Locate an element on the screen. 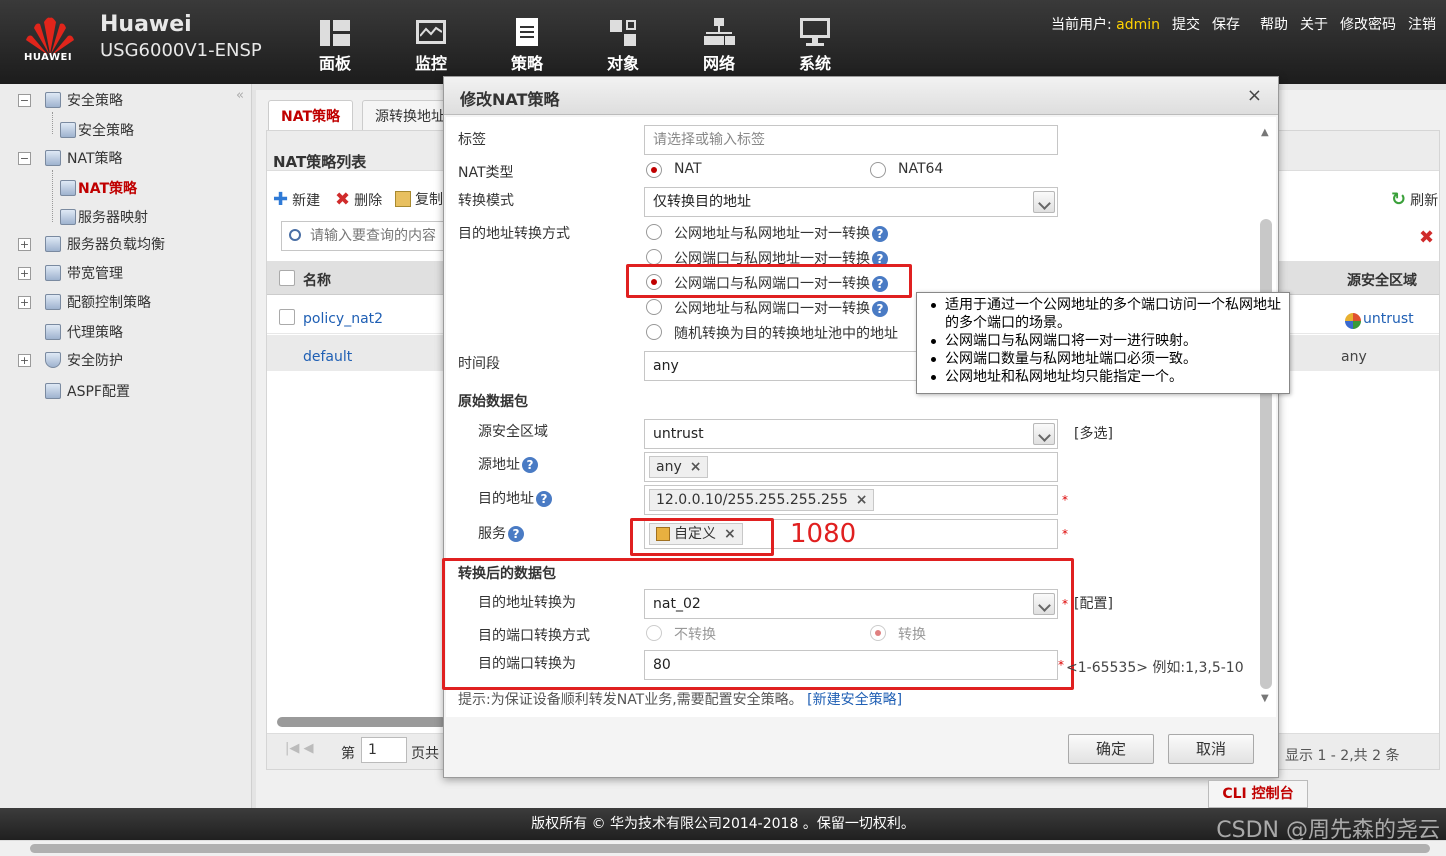 This screenshot has height=856, width=1446. highlight-service is located at coordinates (702, 537).